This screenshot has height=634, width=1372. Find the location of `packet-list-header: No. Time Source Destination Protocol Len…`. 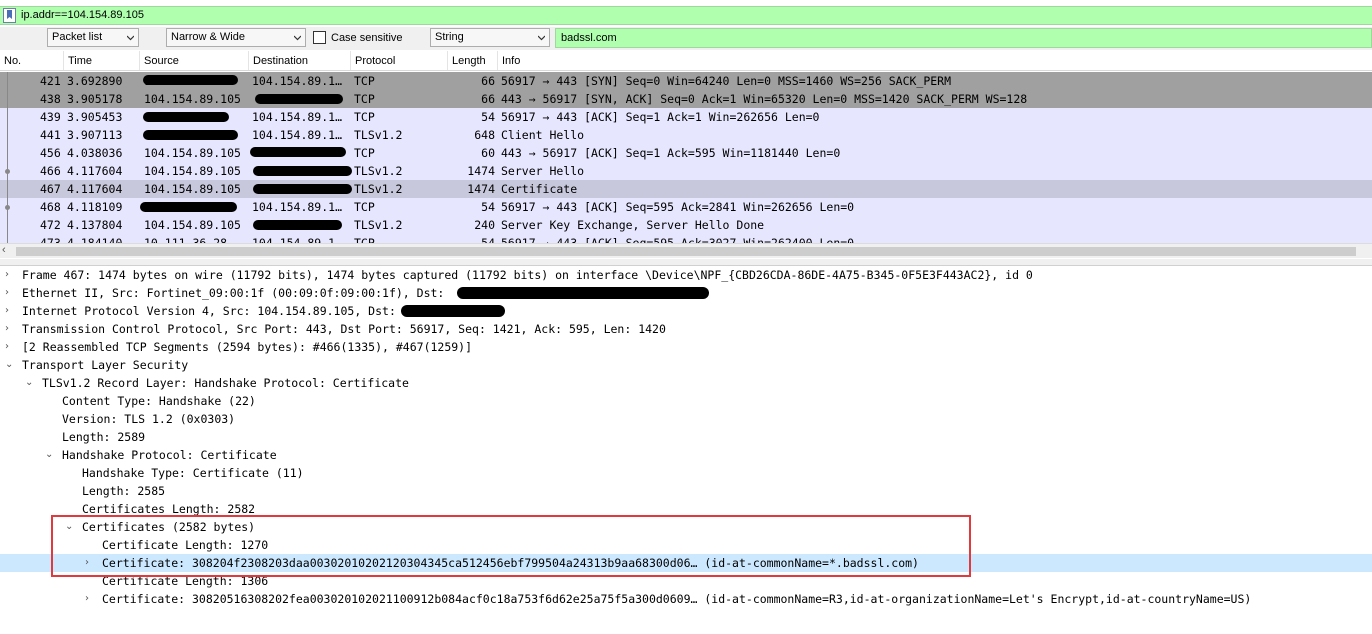

packet-list-header: No. Time Source Destination Protocol Len… is located at coordinates (686, 61).